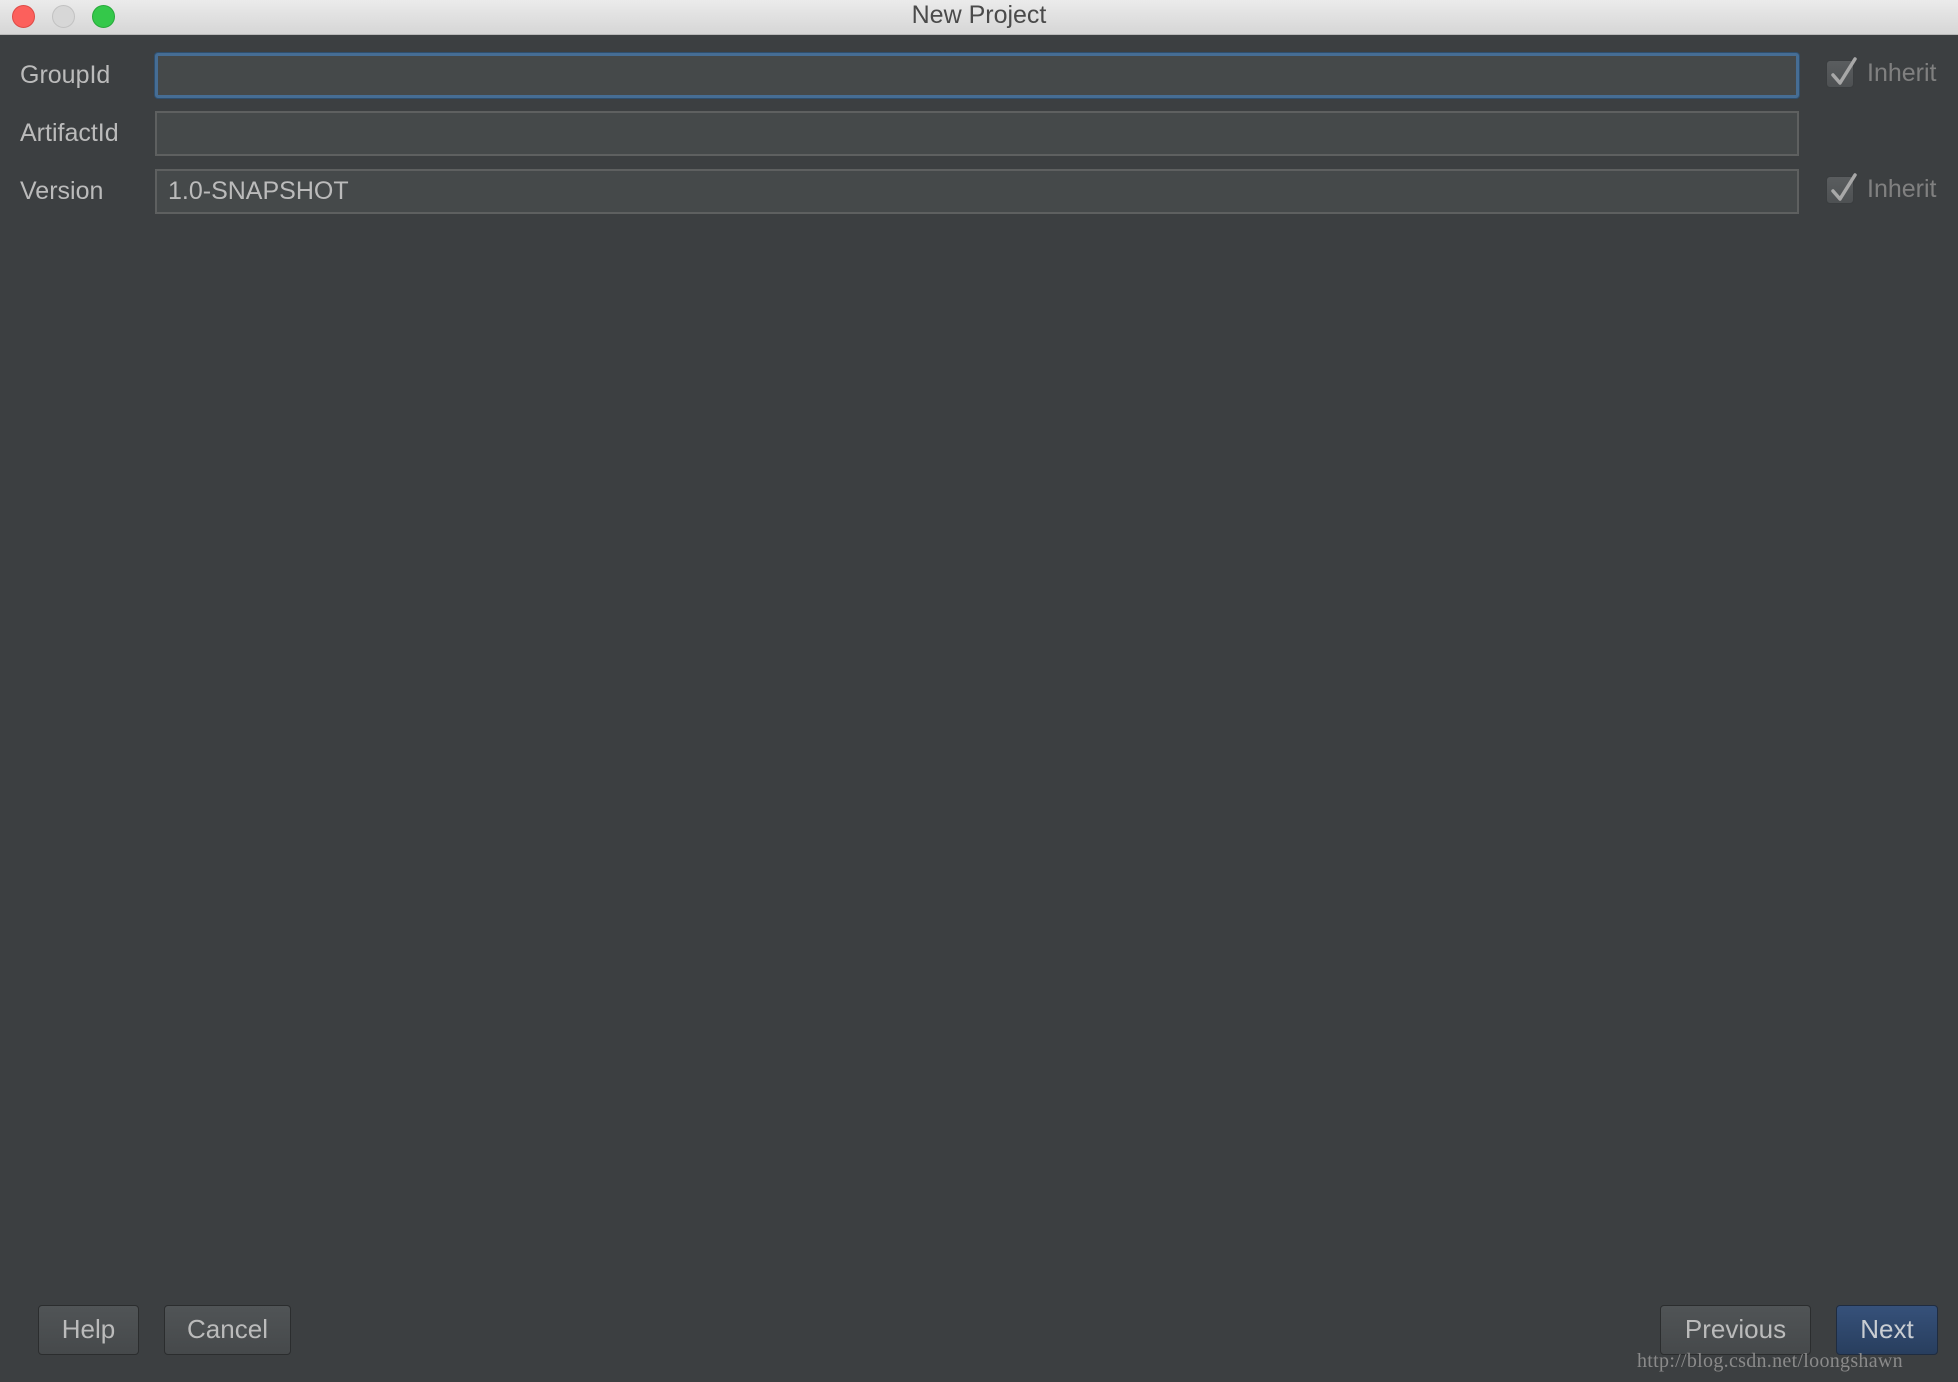 The height and width of the screenshot is (1382, 1958). I want to click on cancel-button: Cancel, so click(227, 1330).